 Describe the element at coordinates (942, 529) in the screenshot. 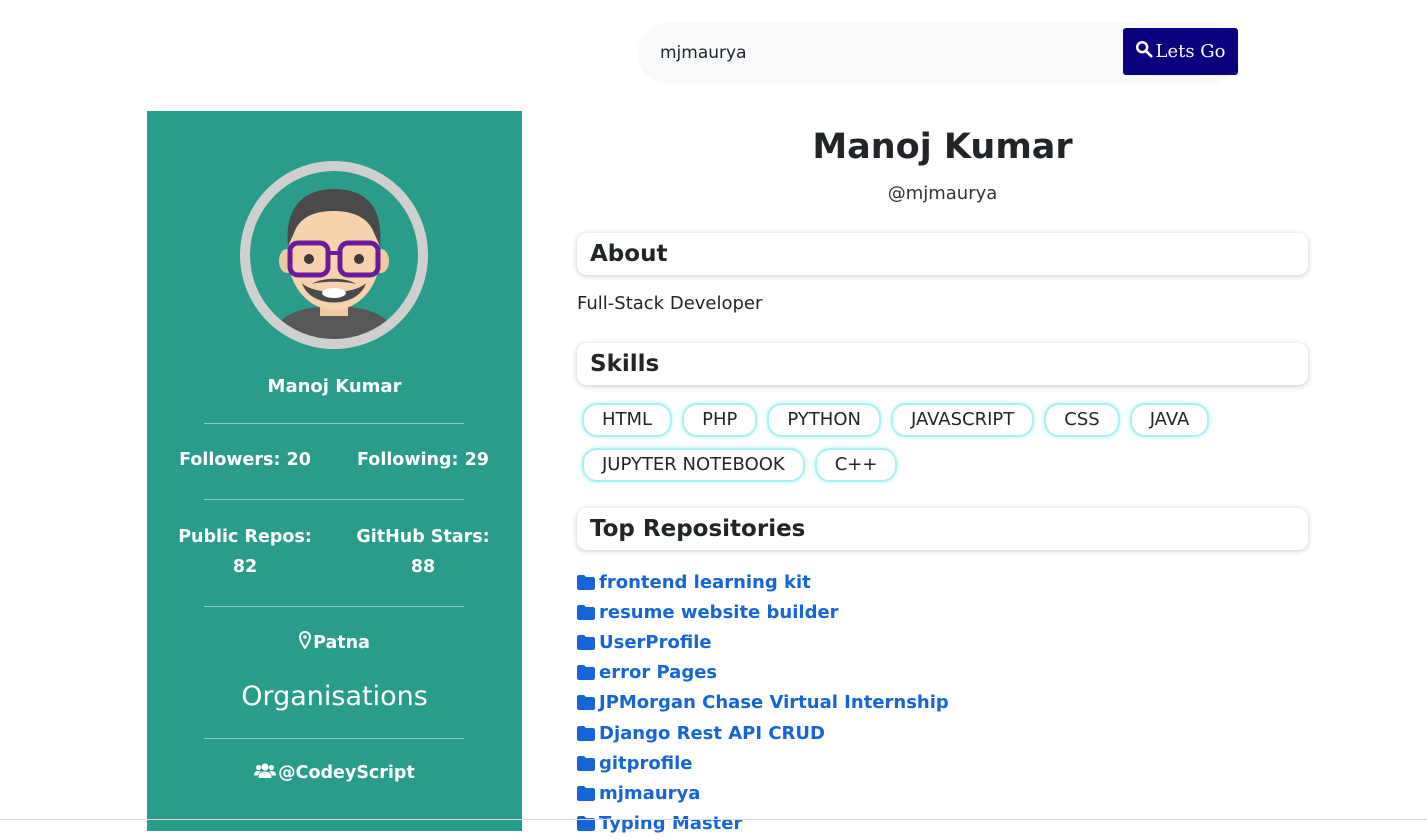

I see `repos-heading: Top Repositories` at that location.